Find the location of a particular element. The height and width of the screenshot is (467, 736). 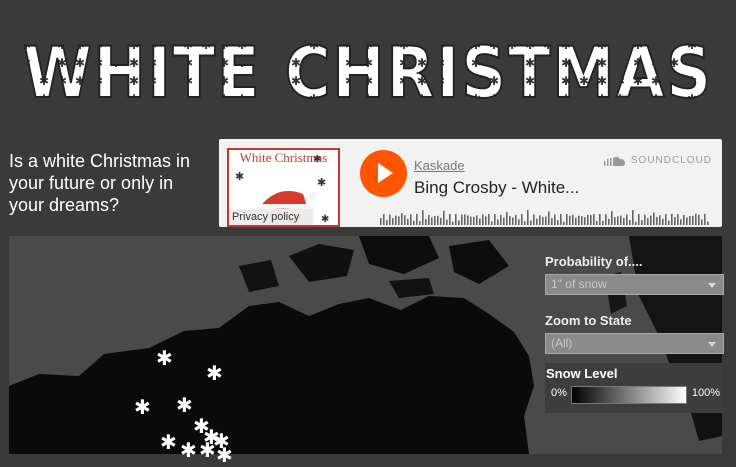

soundcloud-cloud-icon is located at coordinates (614, 161).